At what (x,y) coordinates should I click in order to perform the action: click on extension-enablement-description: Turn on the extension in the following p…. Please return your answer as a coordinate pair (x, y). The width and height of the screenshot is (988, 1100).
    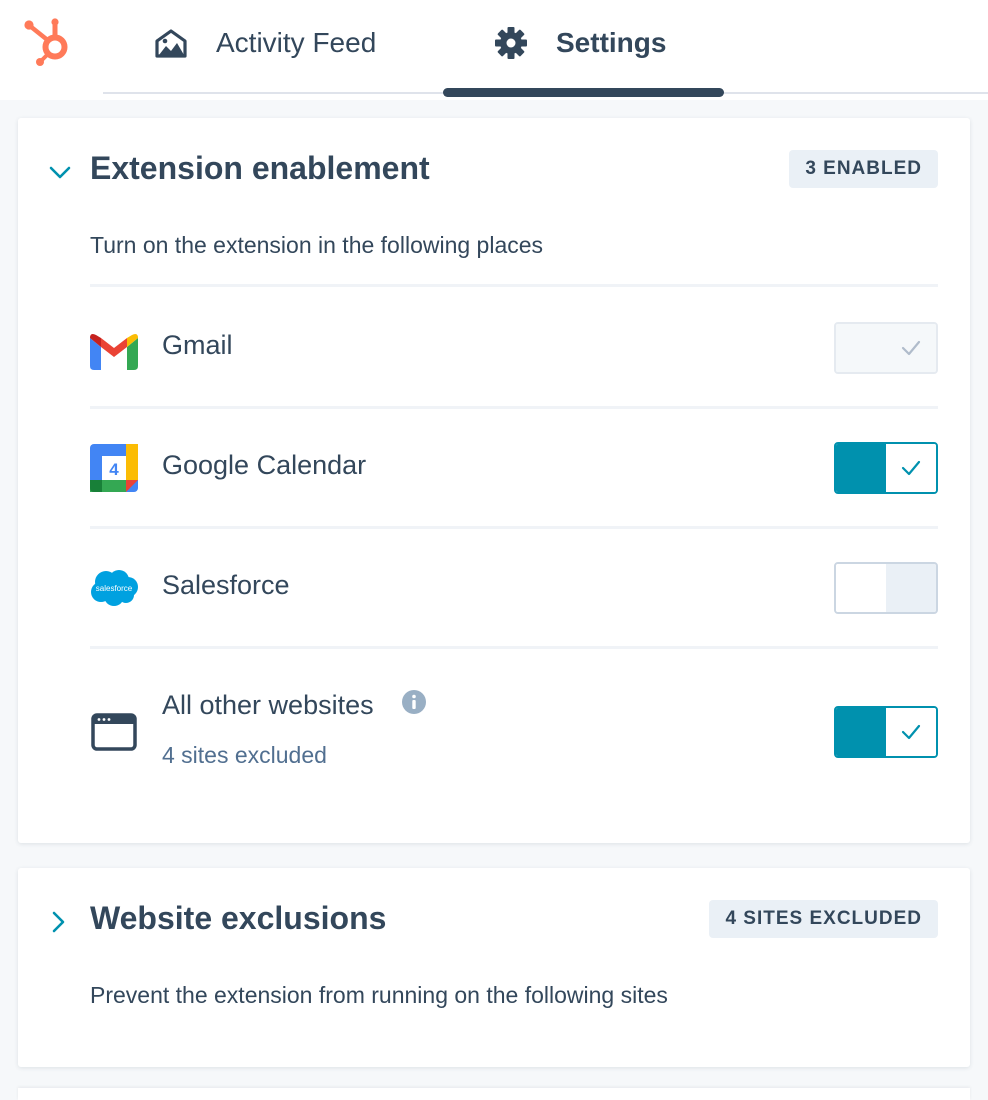
    Looking at the image, I should click on (317, 245).